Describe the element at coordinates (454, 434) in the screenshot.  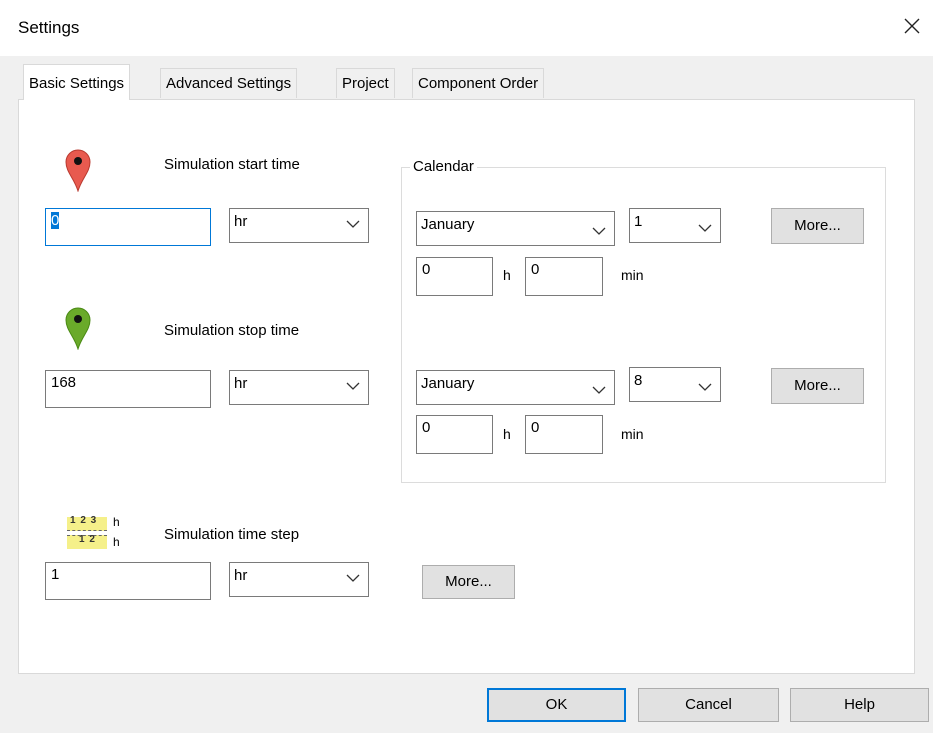
I see `stop-hours-input: 0` at that location.